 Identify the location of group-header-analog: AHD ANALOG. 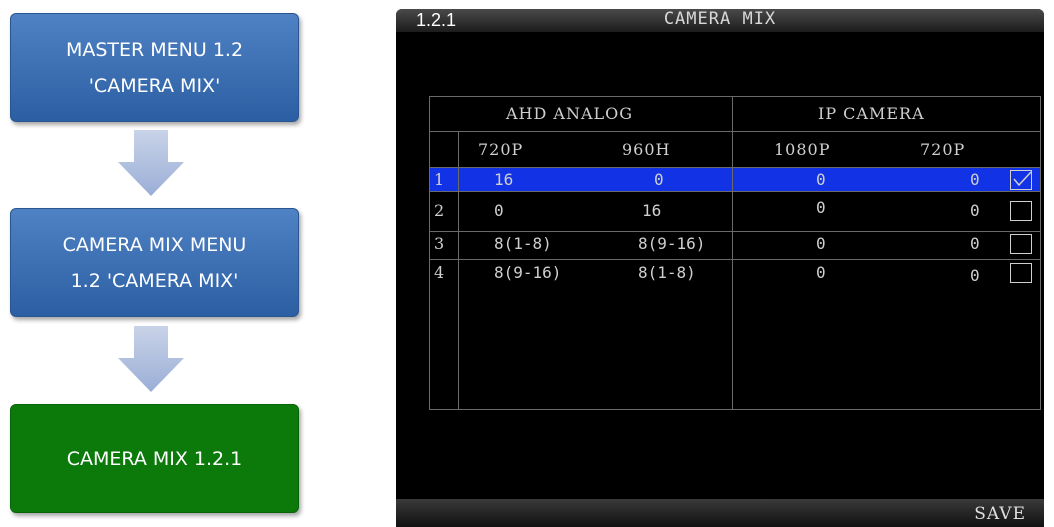
(570, 113).